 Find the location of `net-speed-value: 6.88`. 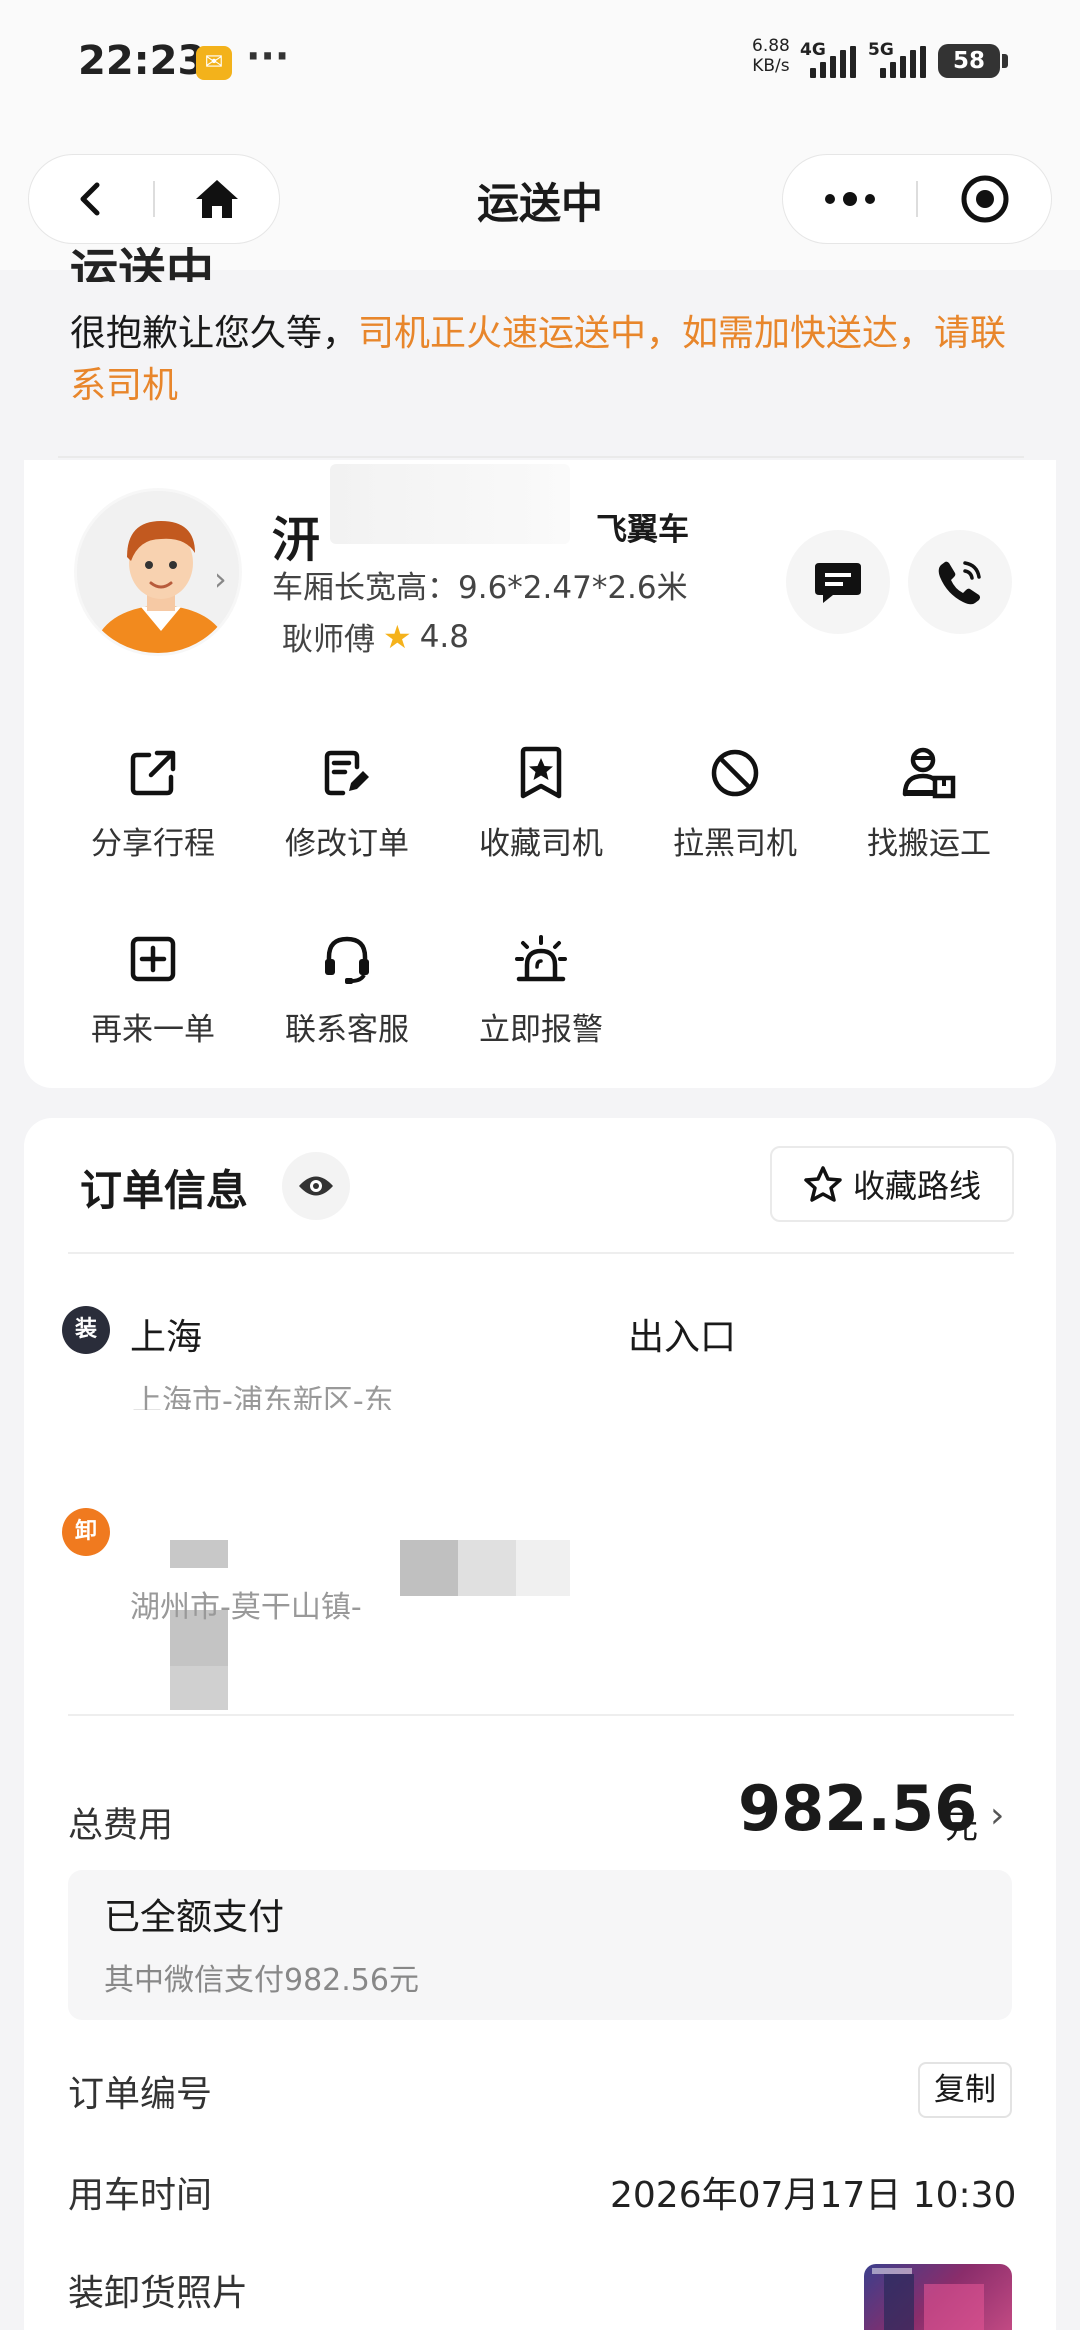

net-speed-value: 6.88 is located at coordinates (771, 46).